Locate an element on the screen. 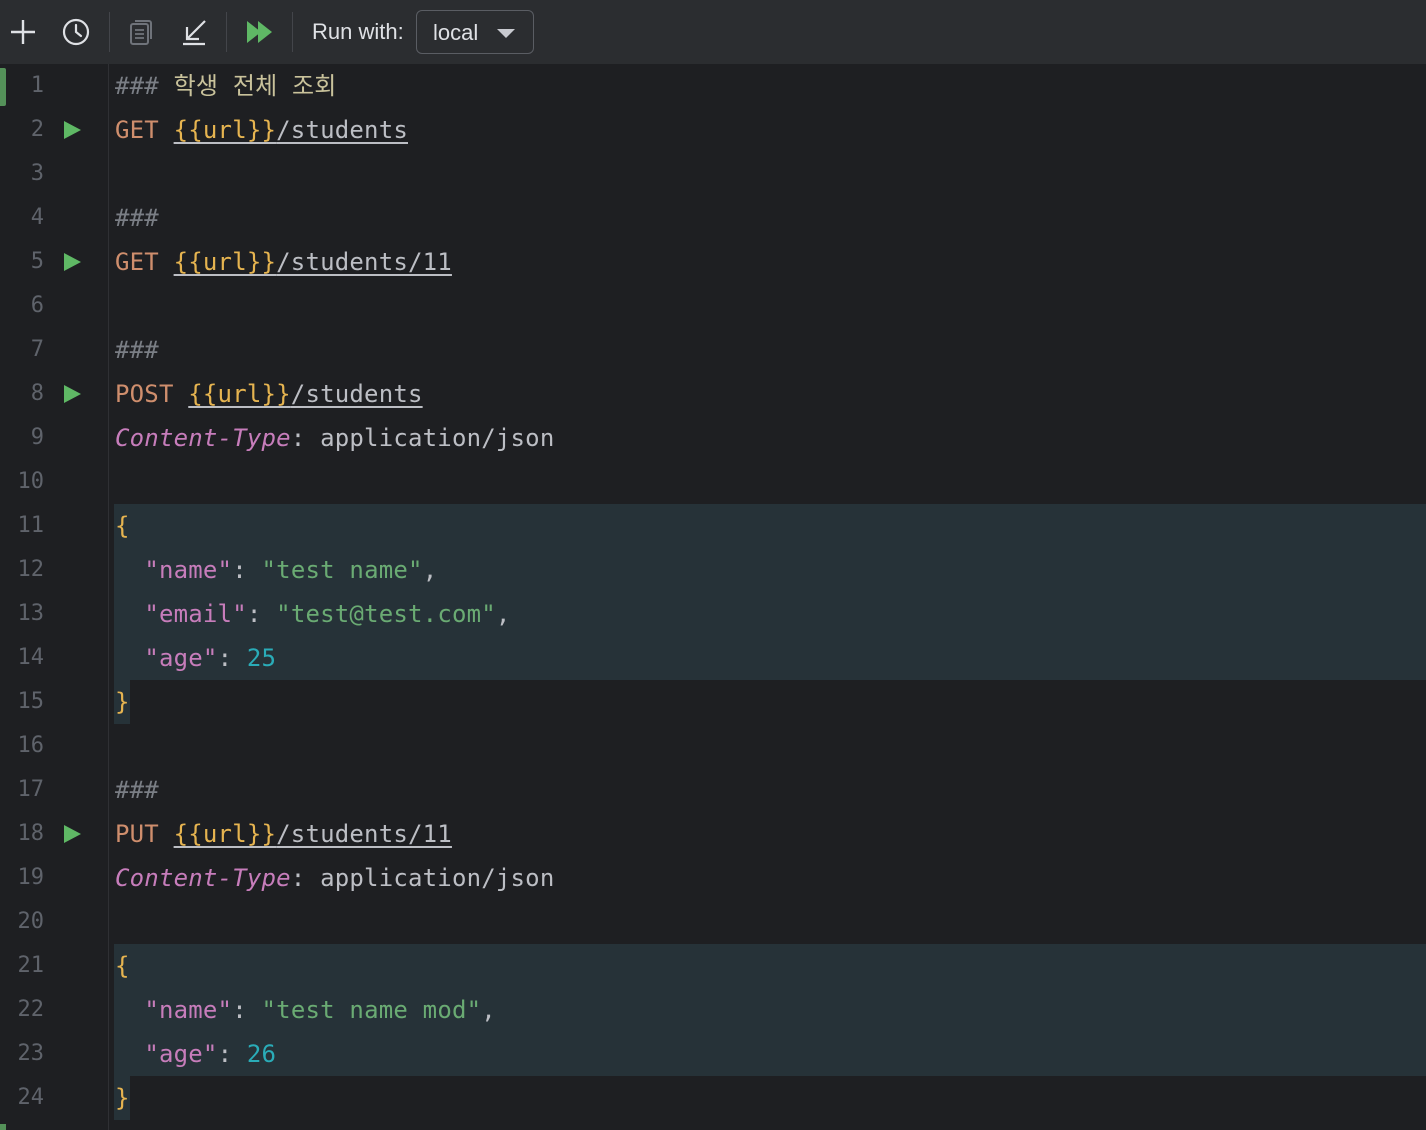 The width and height of the screenshot is (1426, 1130). code-token: "test name mod" is located at coordinates (371, 1010).